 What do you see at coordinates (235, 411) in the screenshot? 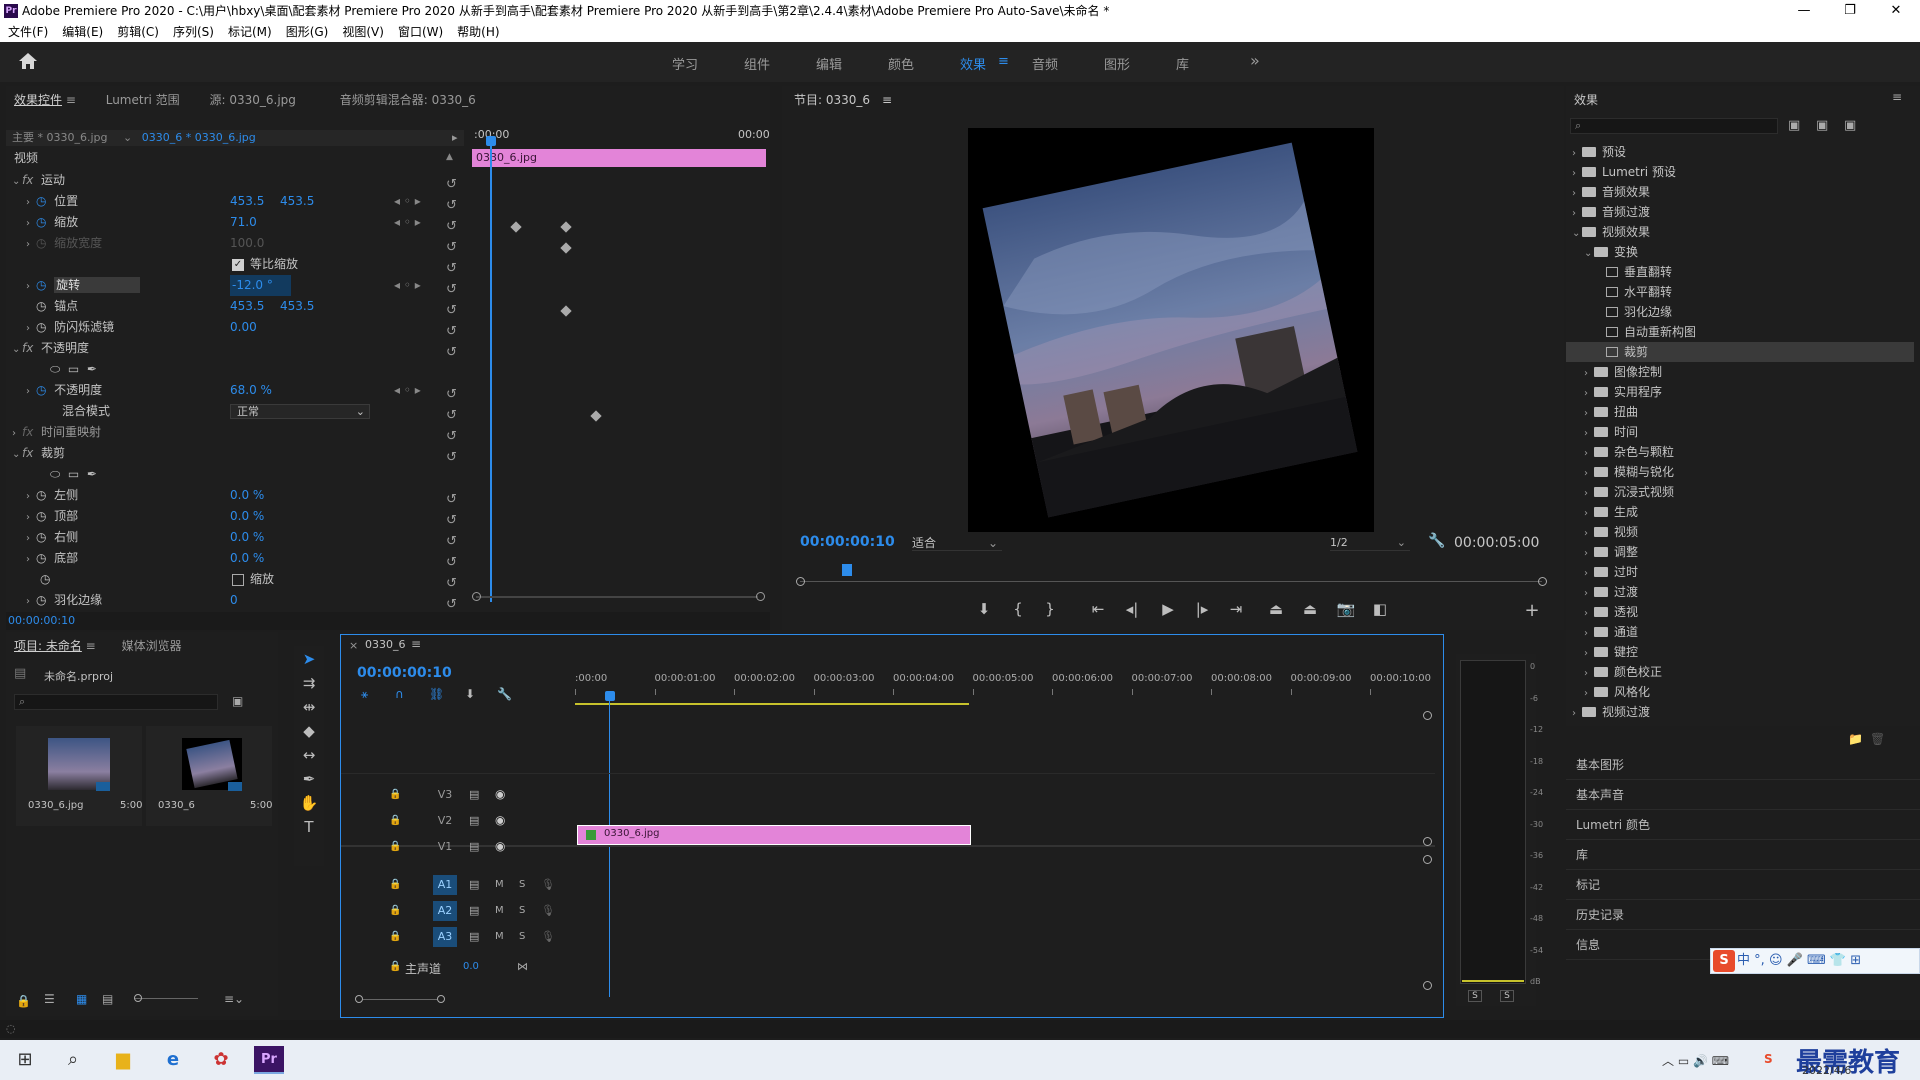
I see `prop-blend-mode: 混合模式 正常 ⌄` at bounding box center [235, 411].